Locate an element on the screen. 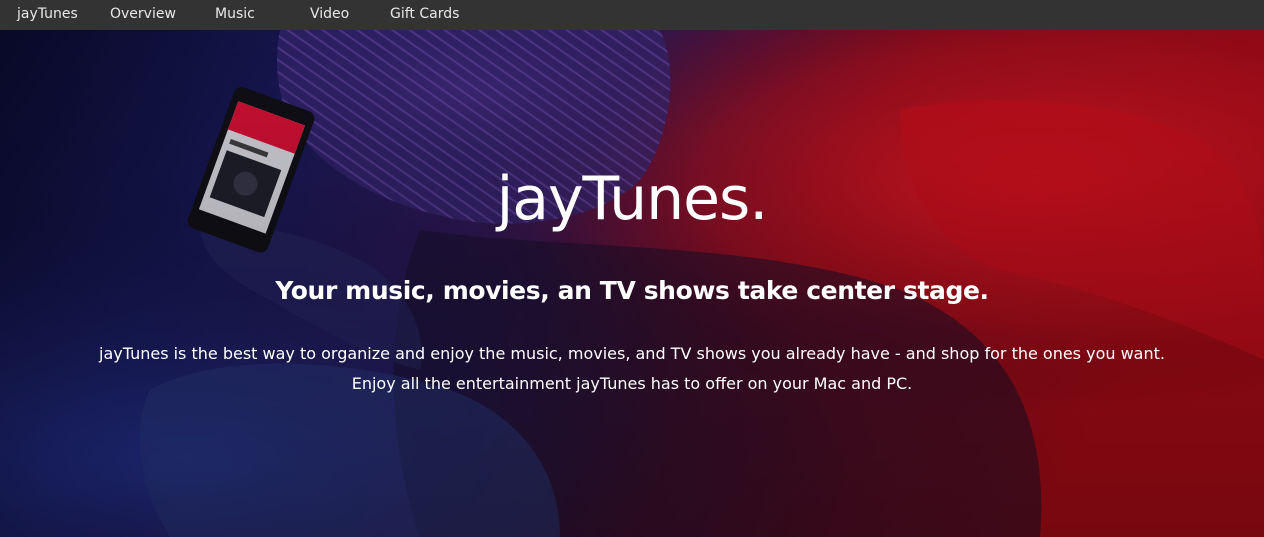  top-navbar: jayTunes Overview Music Video Gift Cards is located at coordinates (632, 15).